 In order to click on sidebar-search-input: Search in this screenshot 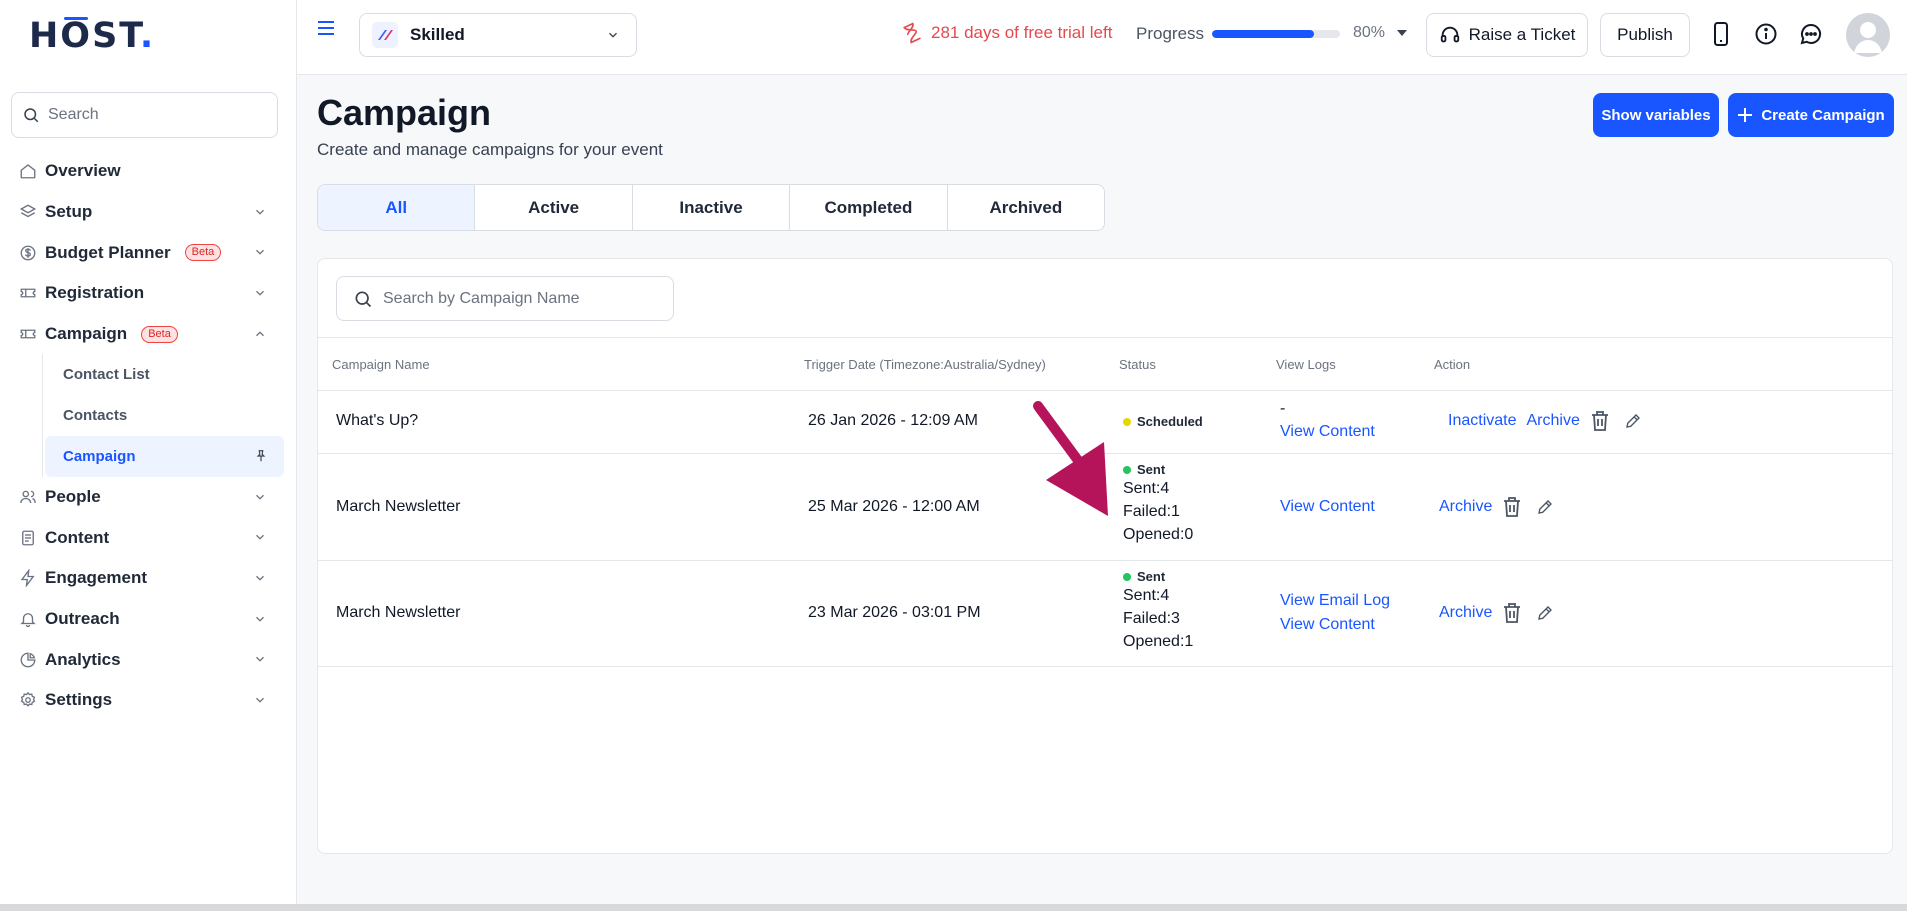, I will do `click(144, 115)`.